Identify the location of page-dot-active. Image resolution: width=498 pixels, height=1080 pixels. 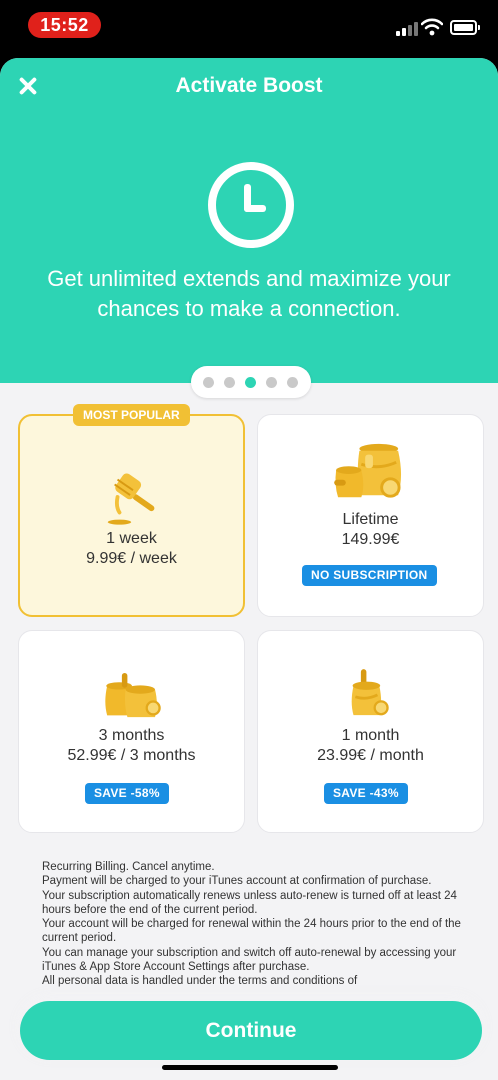
(250, 382).